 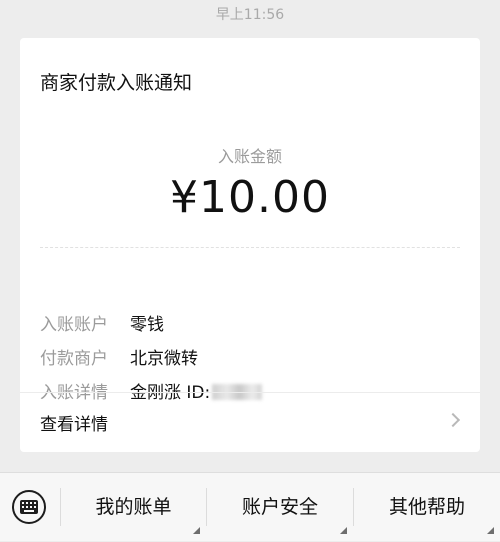 What do you see at coordinates (147, 325) in the screenshot?
I see `detail-value: 零钱` at bounding box center [147, 325].